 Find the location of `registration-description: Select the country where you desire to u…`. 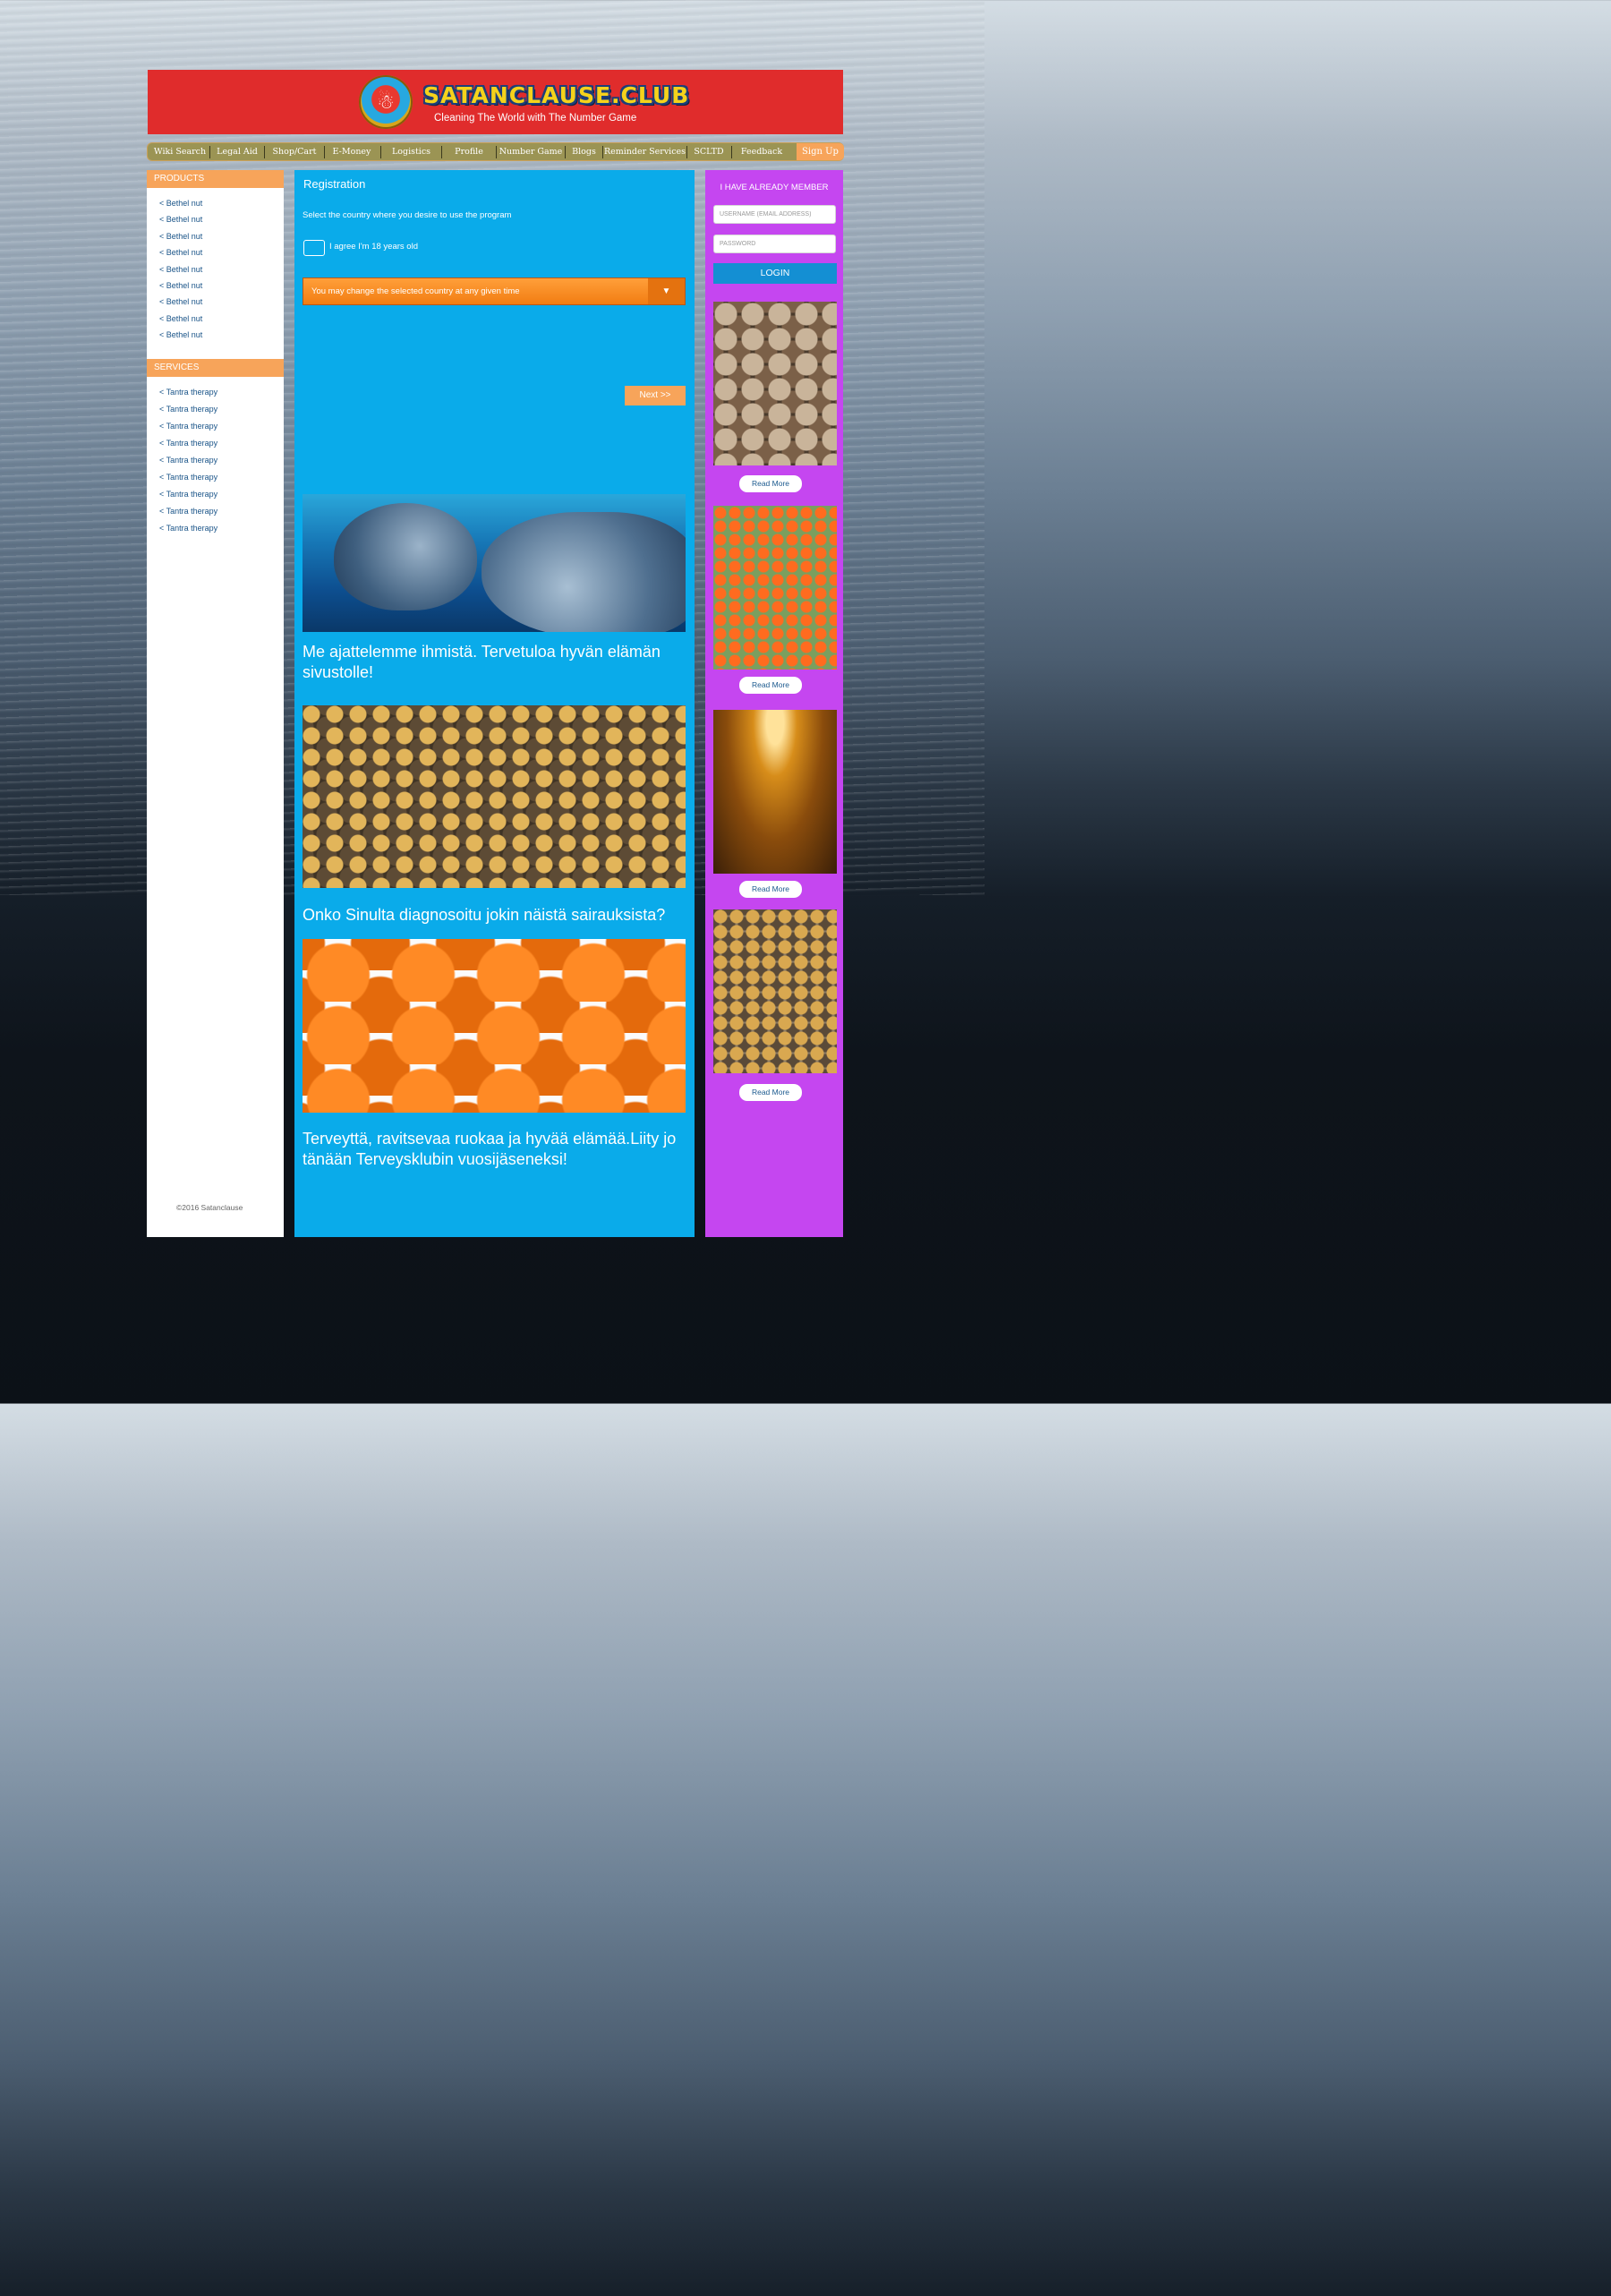

registration-description: Select the country where you desire to u… is located at coordinates (407, 215).